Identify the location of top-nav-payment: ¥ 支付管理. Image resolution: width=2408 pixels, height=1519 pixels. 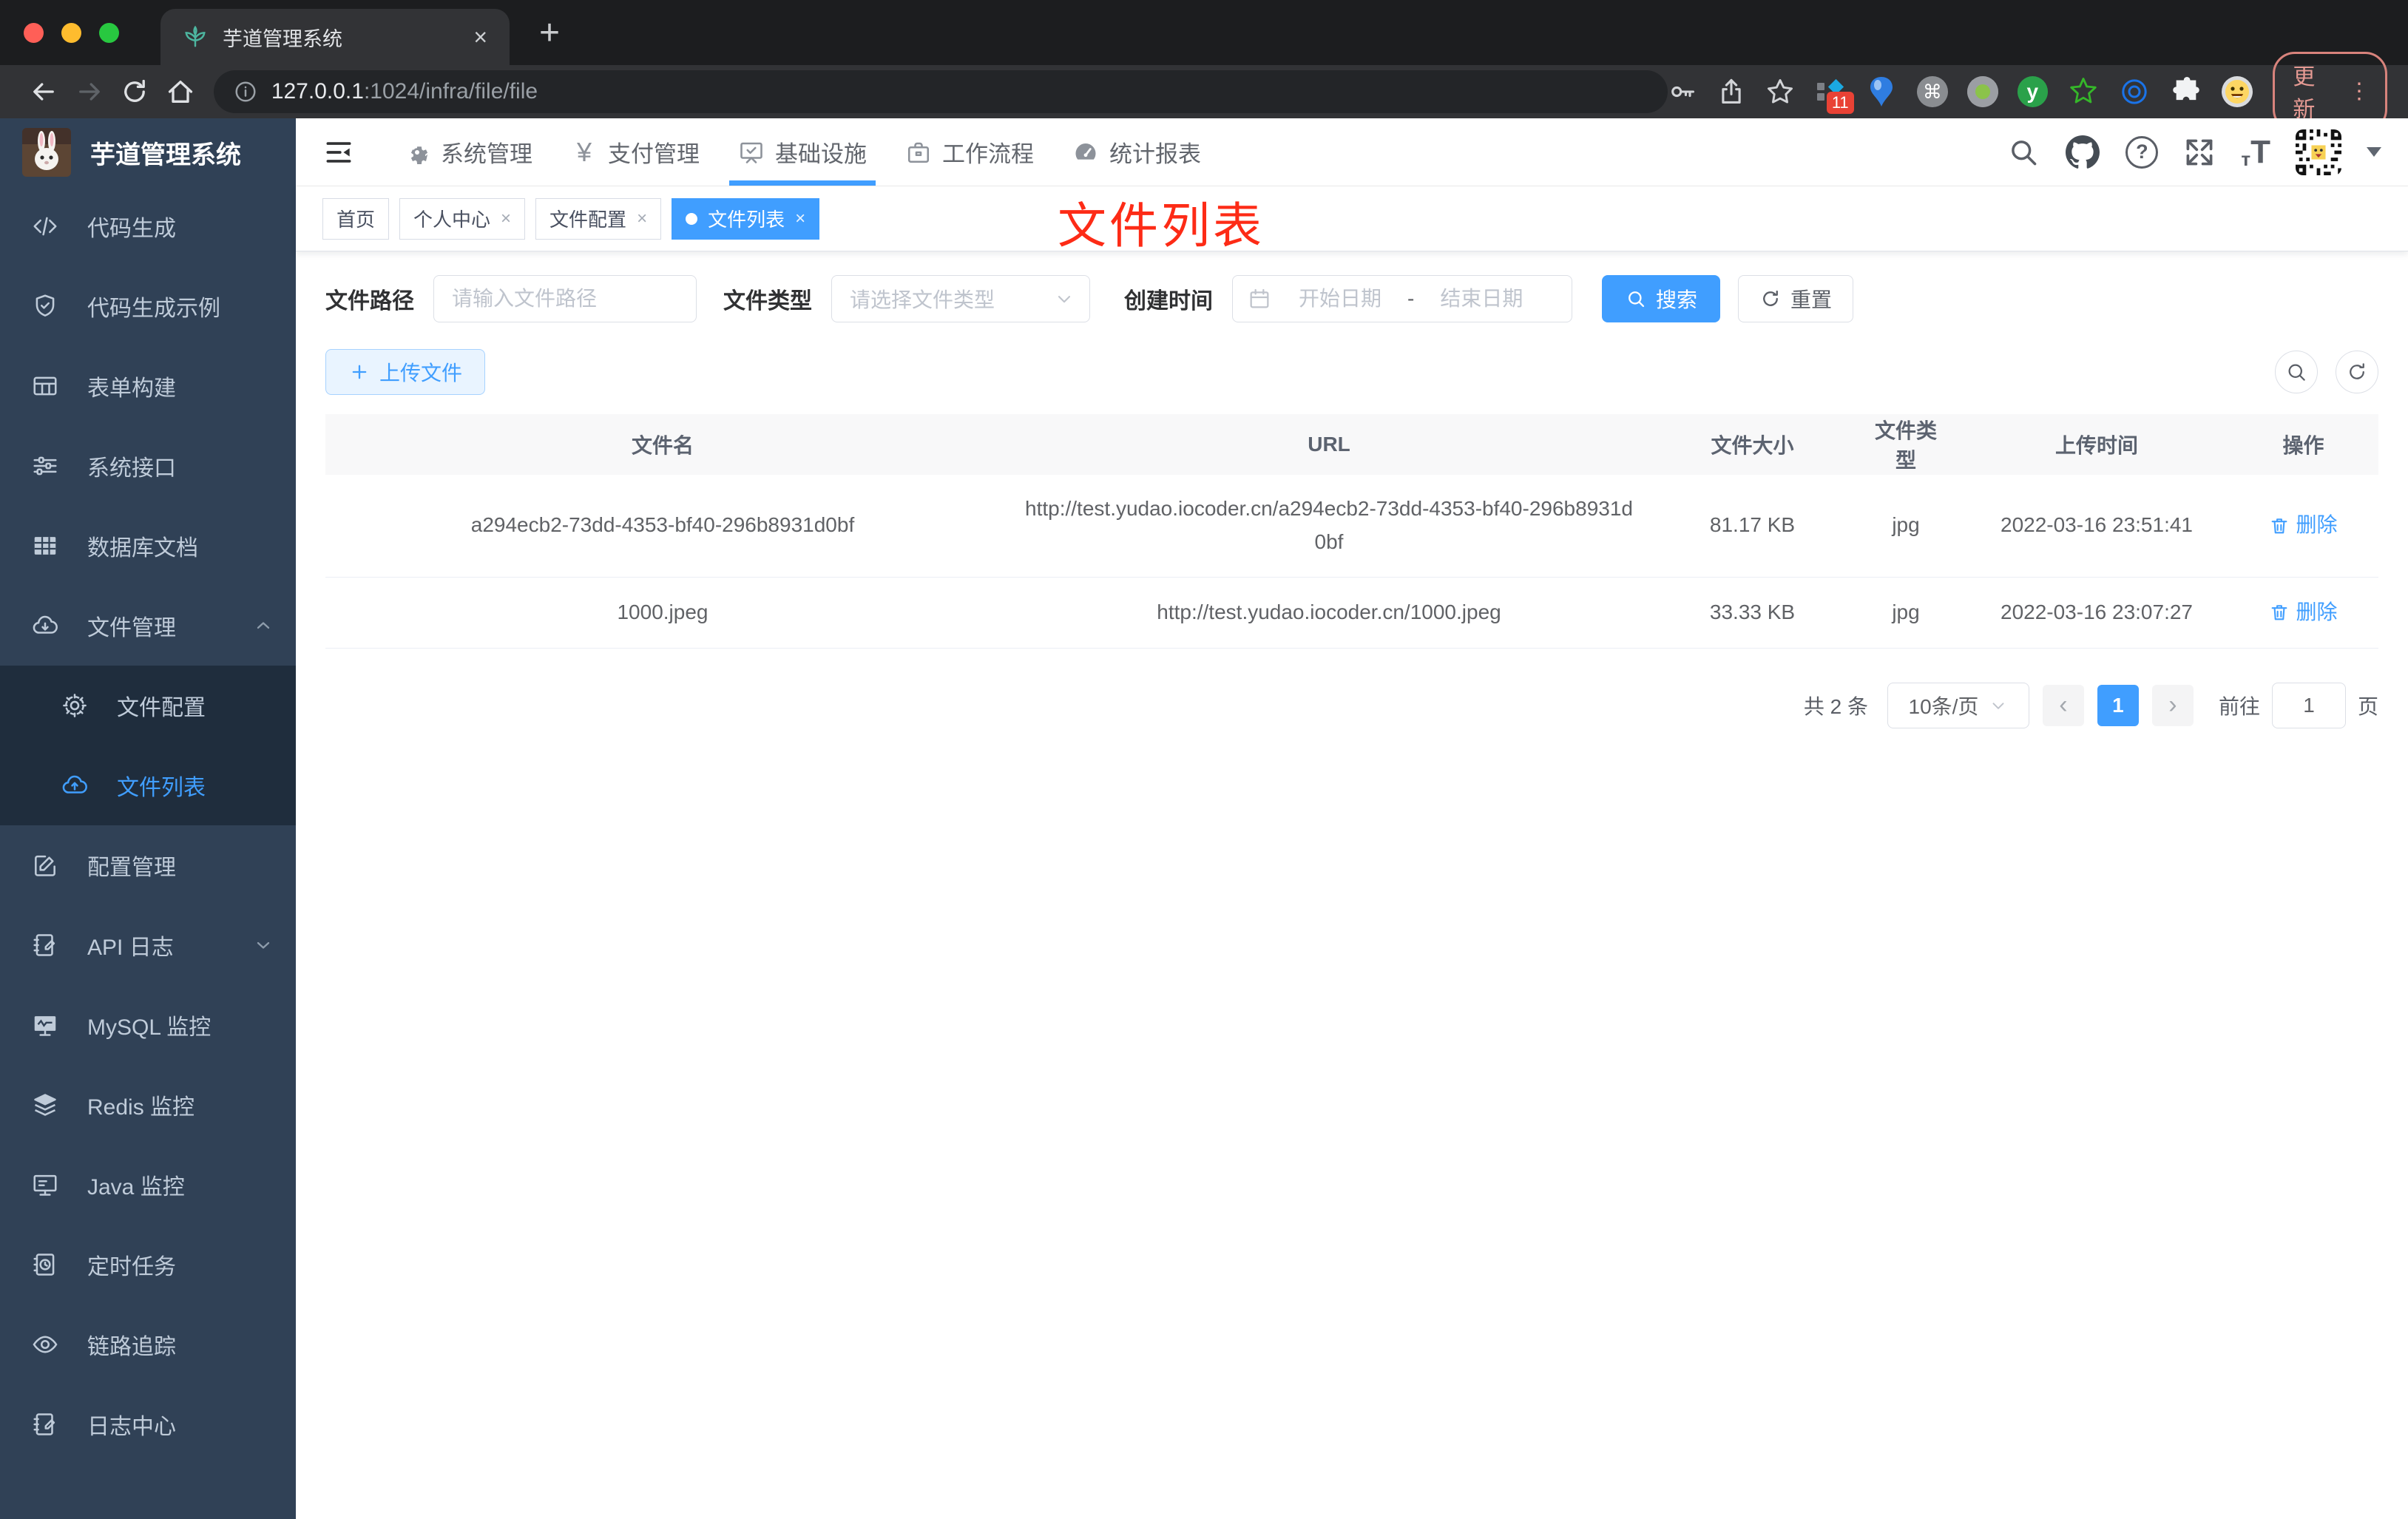
(635, 152).